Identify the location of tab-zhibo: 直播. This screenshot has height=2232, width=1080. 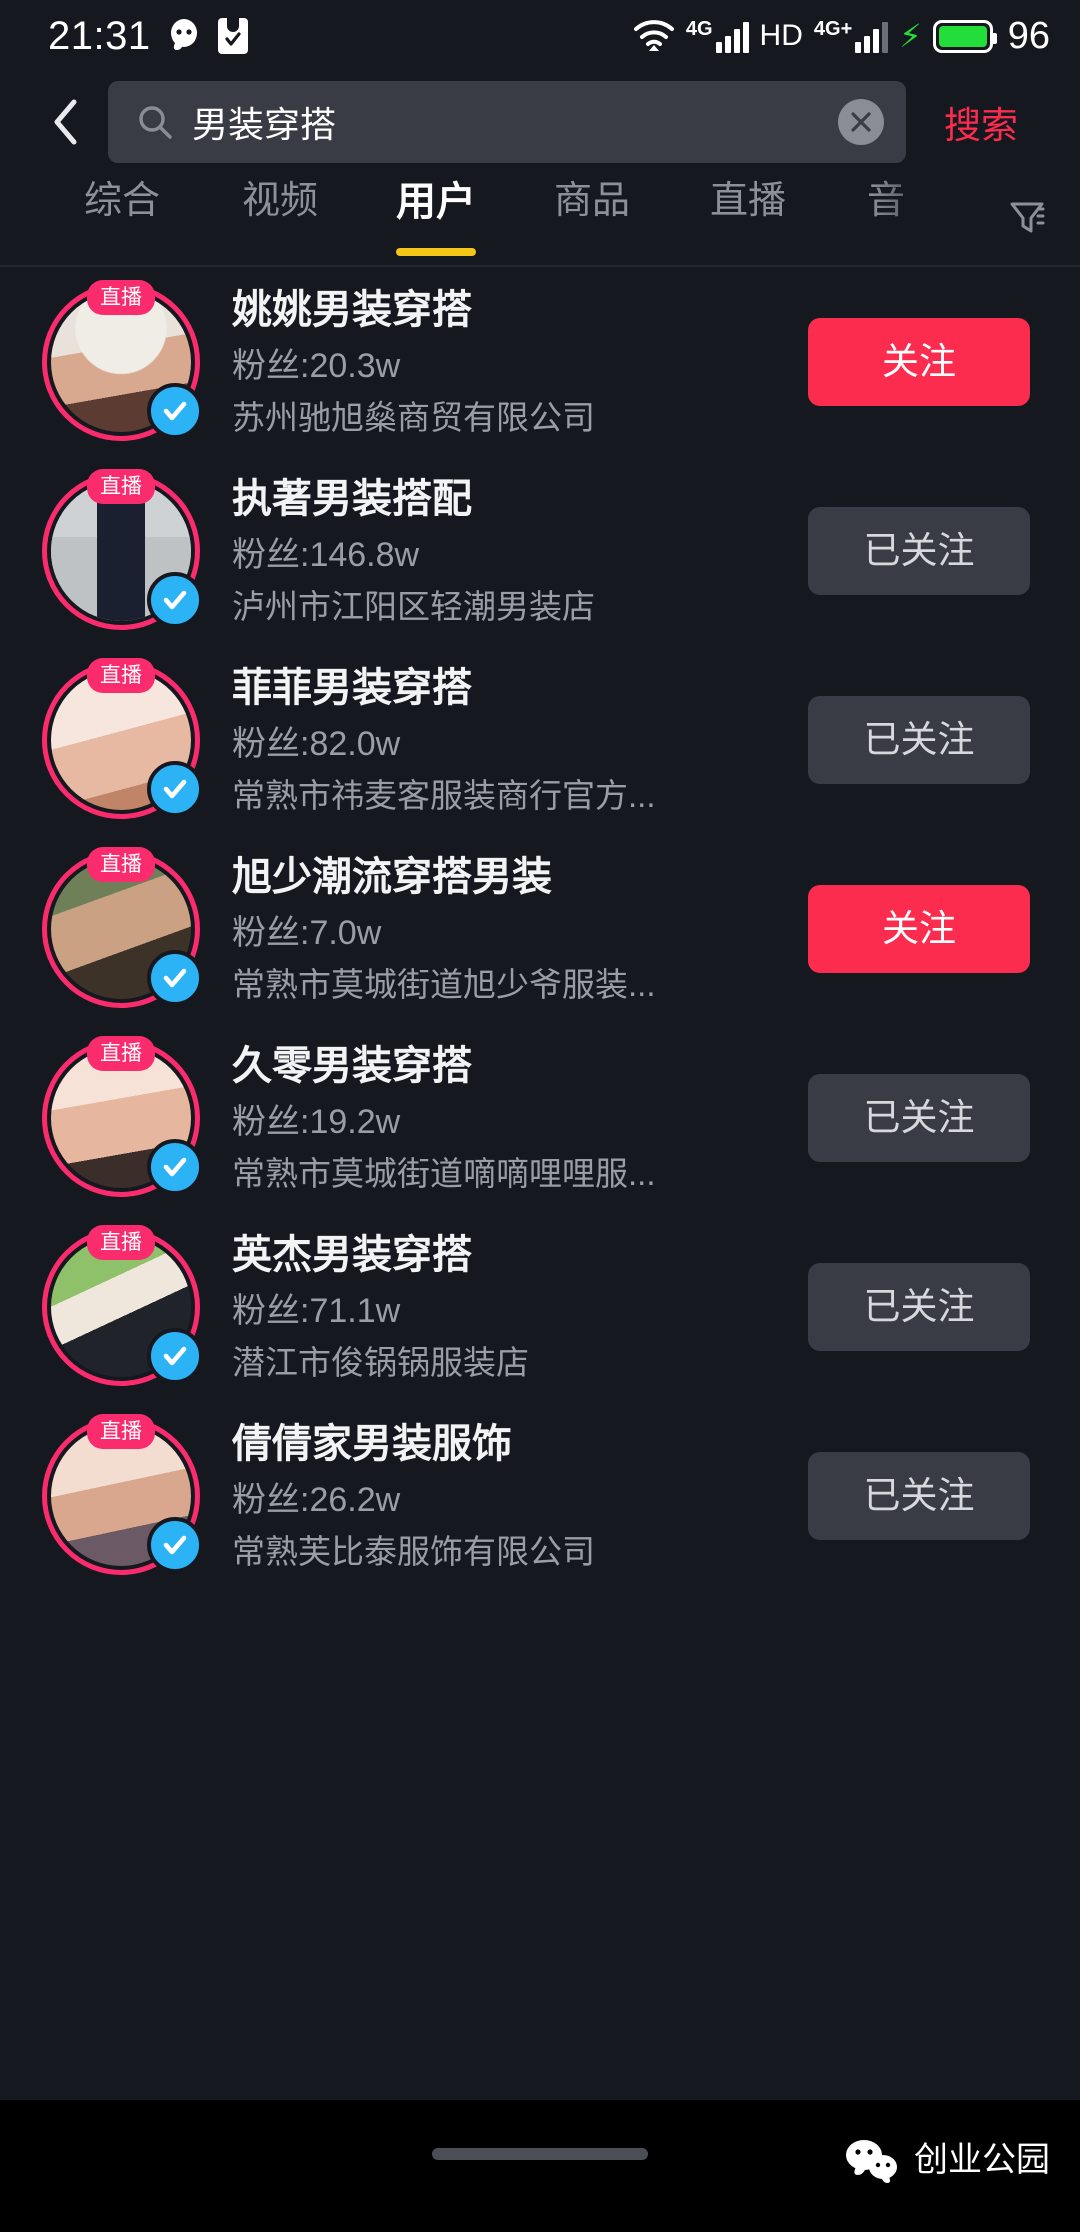
(748, 219).